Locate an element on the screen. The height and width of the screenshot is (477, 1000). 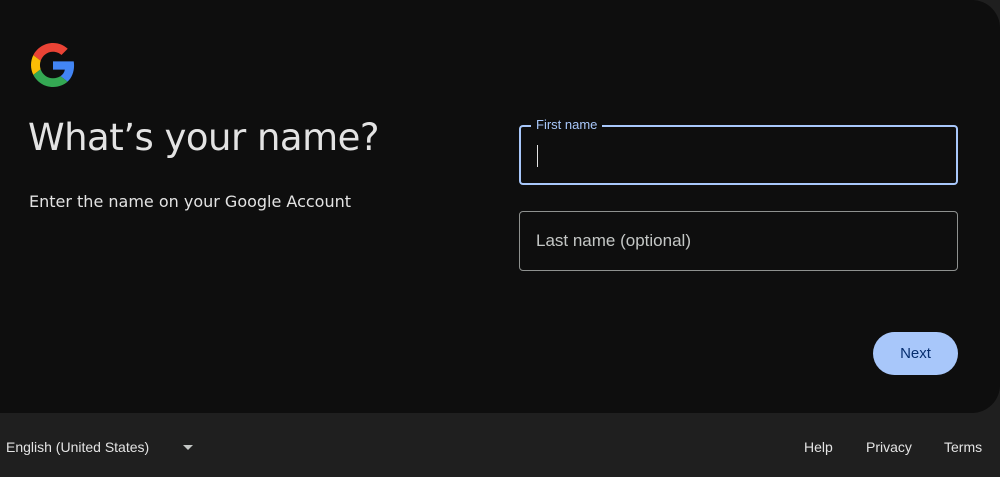
page-subtitle: Enter the name on your Google Account is located at coordinates (190, 201).